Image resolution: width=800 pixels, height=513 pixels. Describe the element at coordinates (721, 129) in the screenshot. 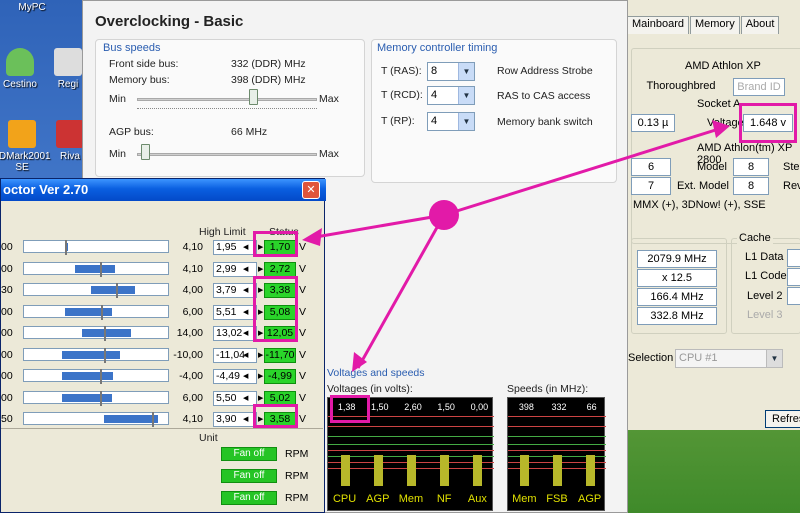

I see `arrowhead-cpuz-voltage` at that location.